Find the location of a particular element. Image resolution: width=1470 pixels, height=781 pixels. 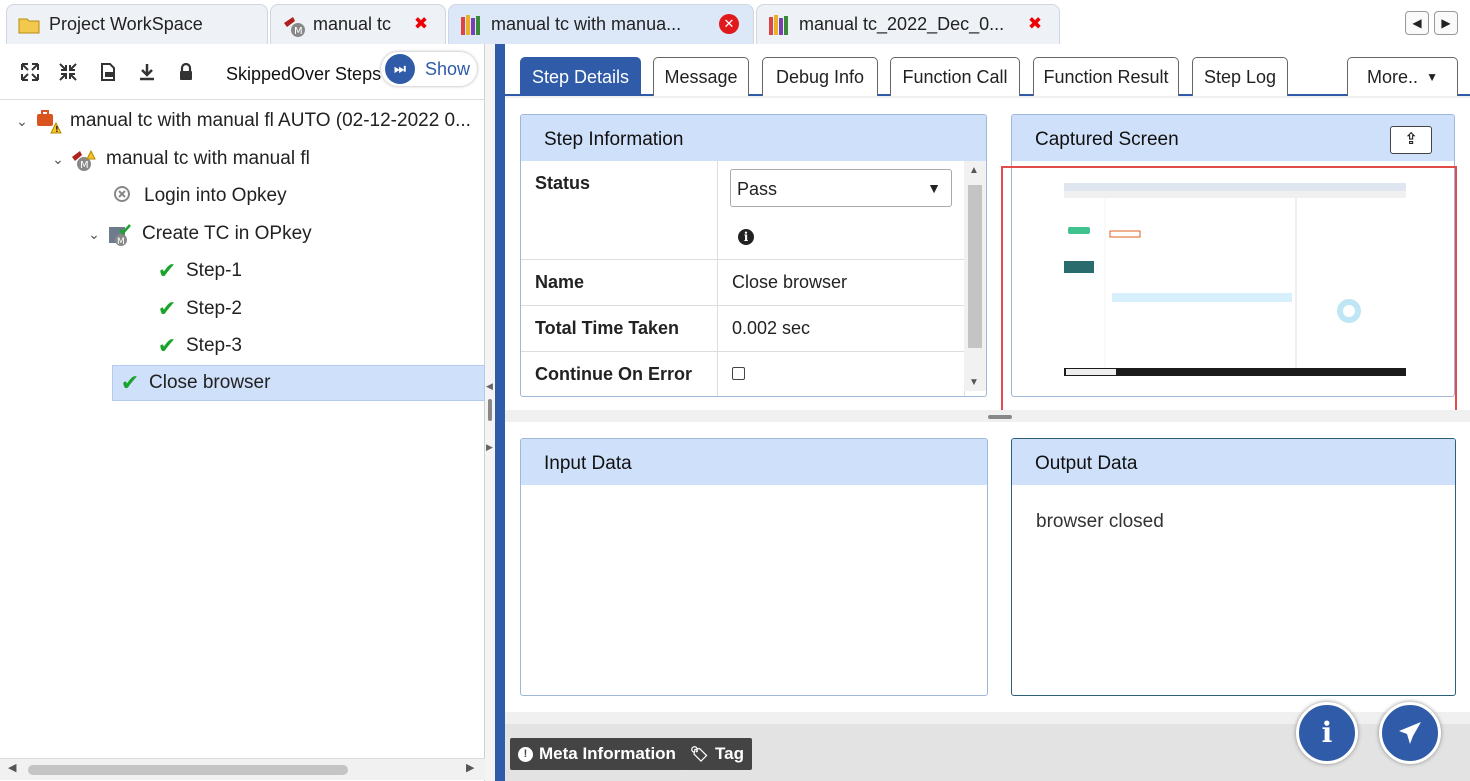

tab-manual-tc: M manual tc ✖ is located at coordinates (358, 24).